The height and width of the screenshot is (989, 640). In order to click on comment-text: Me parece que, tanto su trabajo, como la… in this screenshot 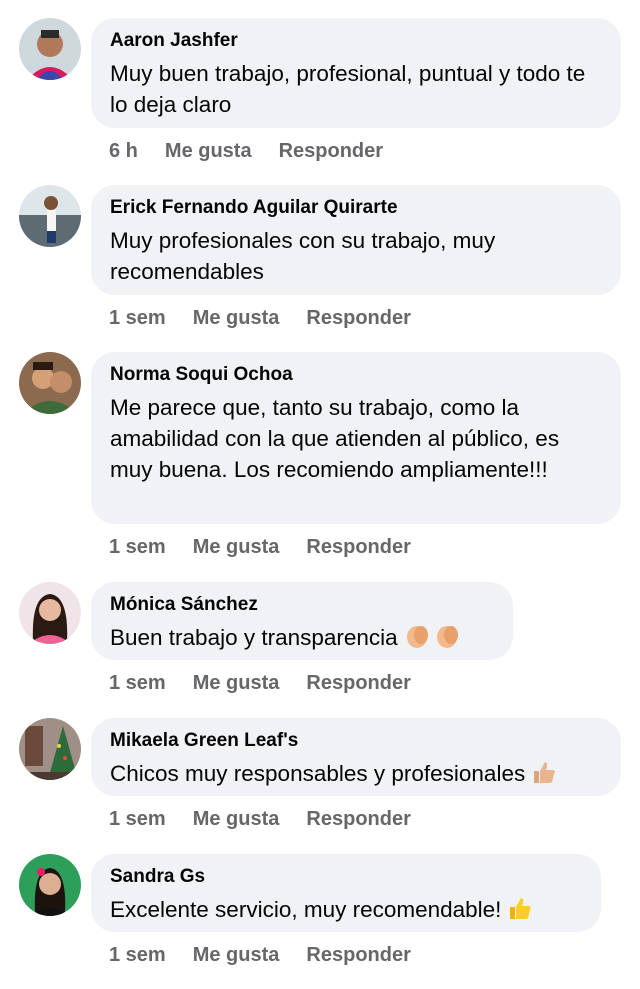, I will do `click(335, 438)`.